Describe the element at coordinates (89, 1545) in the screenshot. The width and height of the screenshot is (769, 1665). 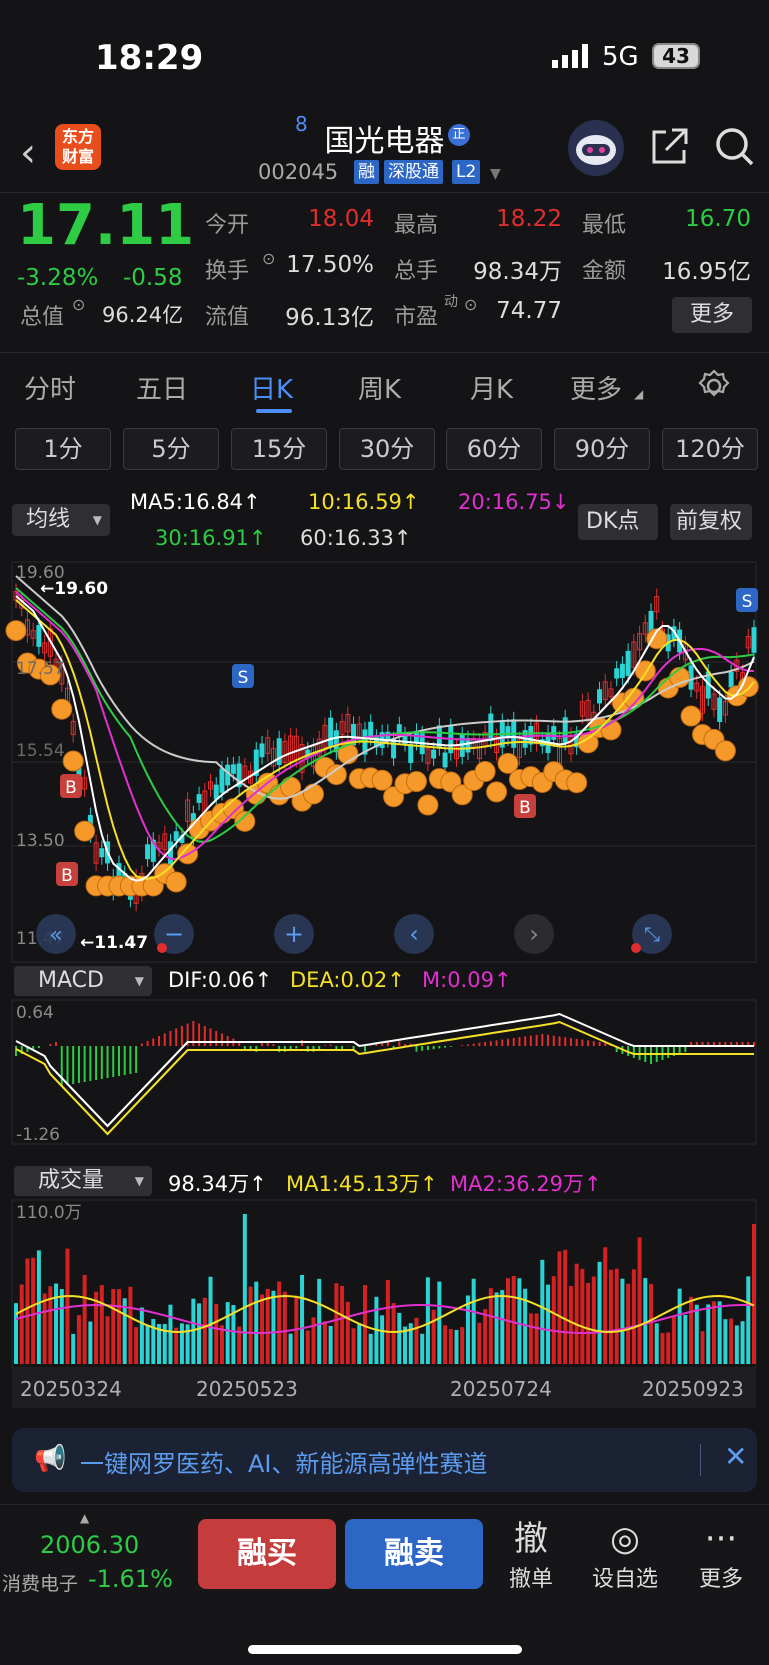
I see `sector-index-value: 2006.30` at that location.